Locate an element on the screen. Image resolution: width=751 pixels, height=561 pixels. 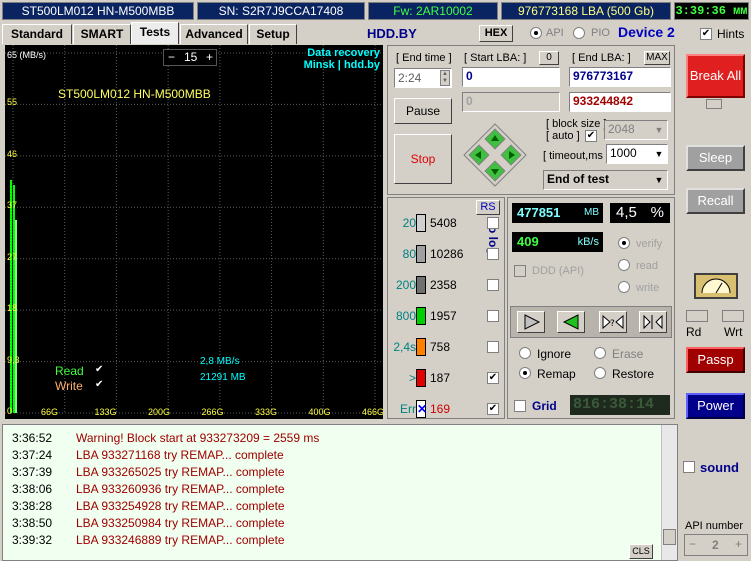
reset-stats-button: RS is located at coordinates (488, 207).